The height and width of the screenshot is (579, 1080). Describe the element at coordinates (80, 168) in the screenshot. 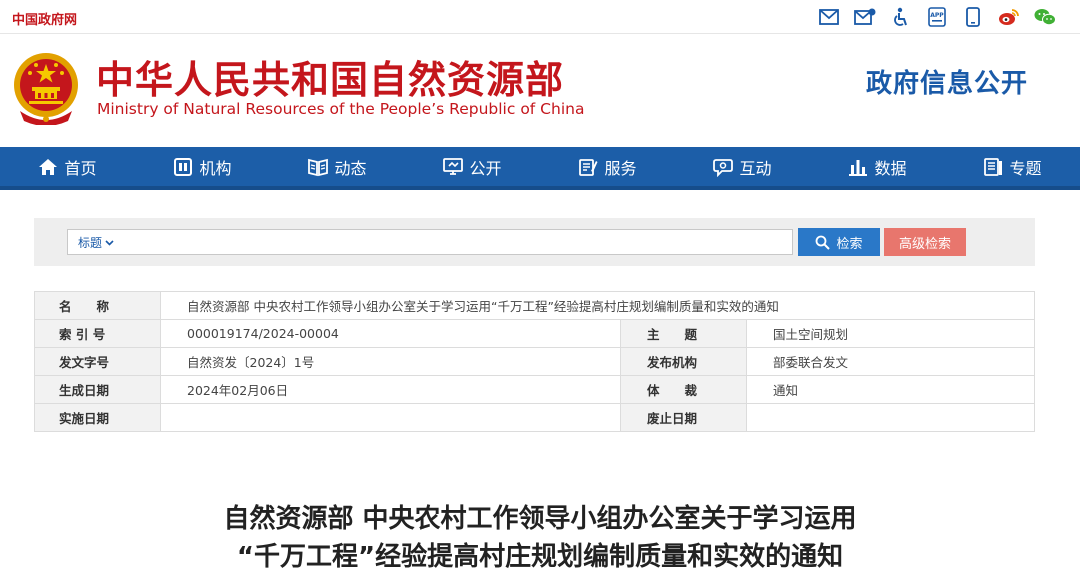

I see `nav-label: 首页` at that location.